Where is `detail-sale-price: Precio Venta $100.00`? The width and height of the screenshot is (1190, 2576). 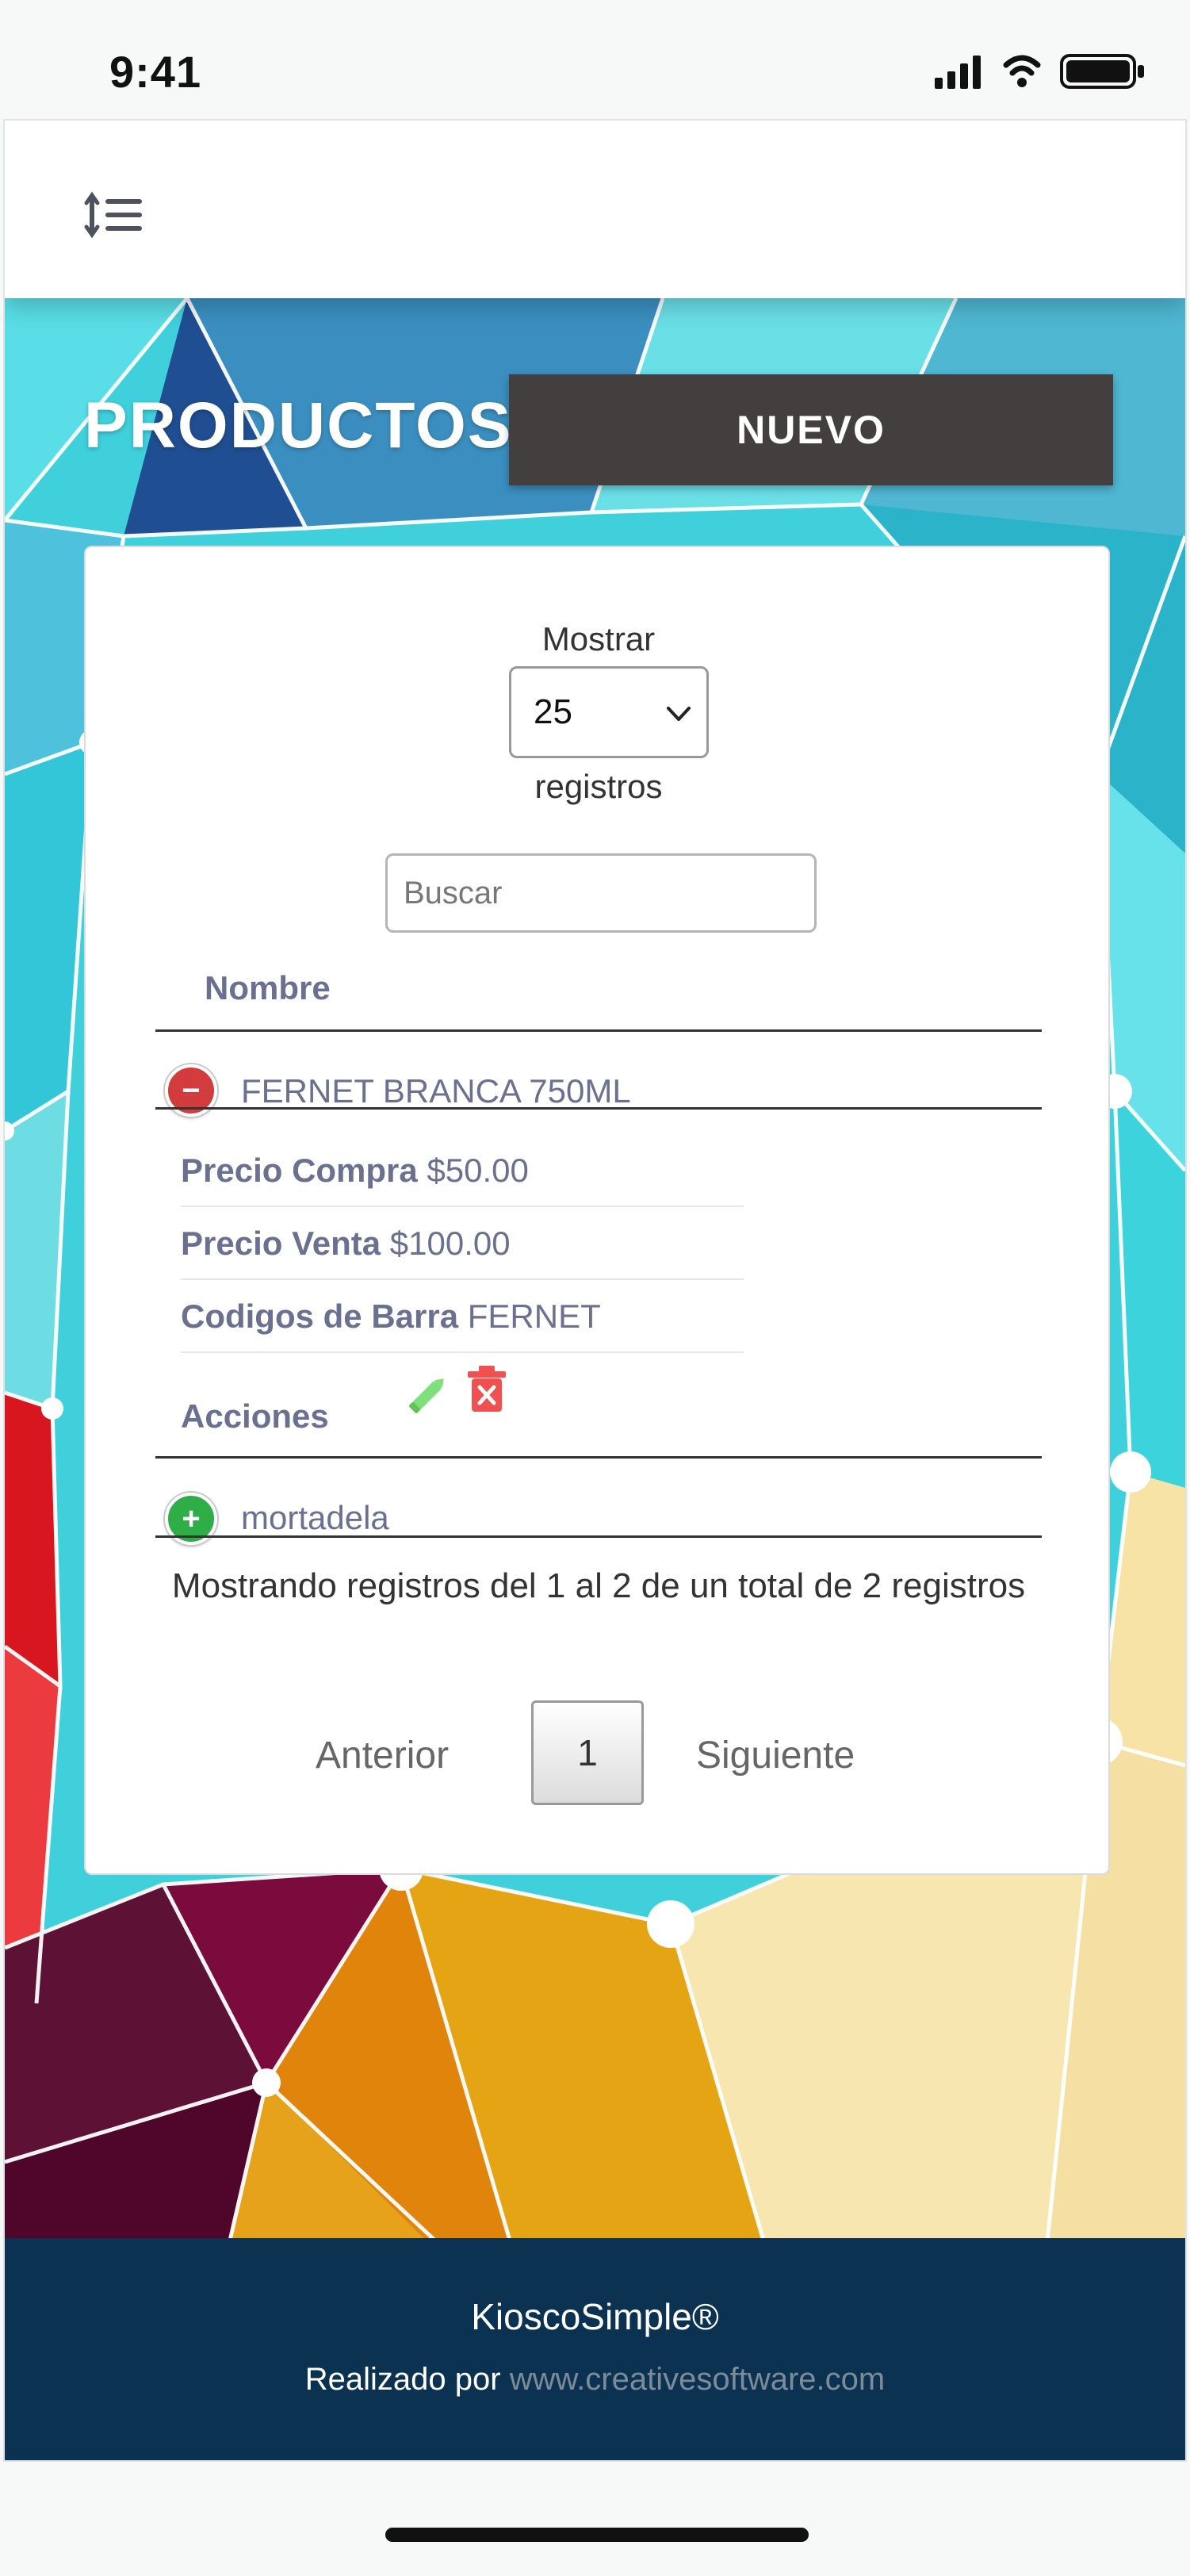 detail-sale-price: Precio Venta $100.00 is located at coordinates (346, 1244).